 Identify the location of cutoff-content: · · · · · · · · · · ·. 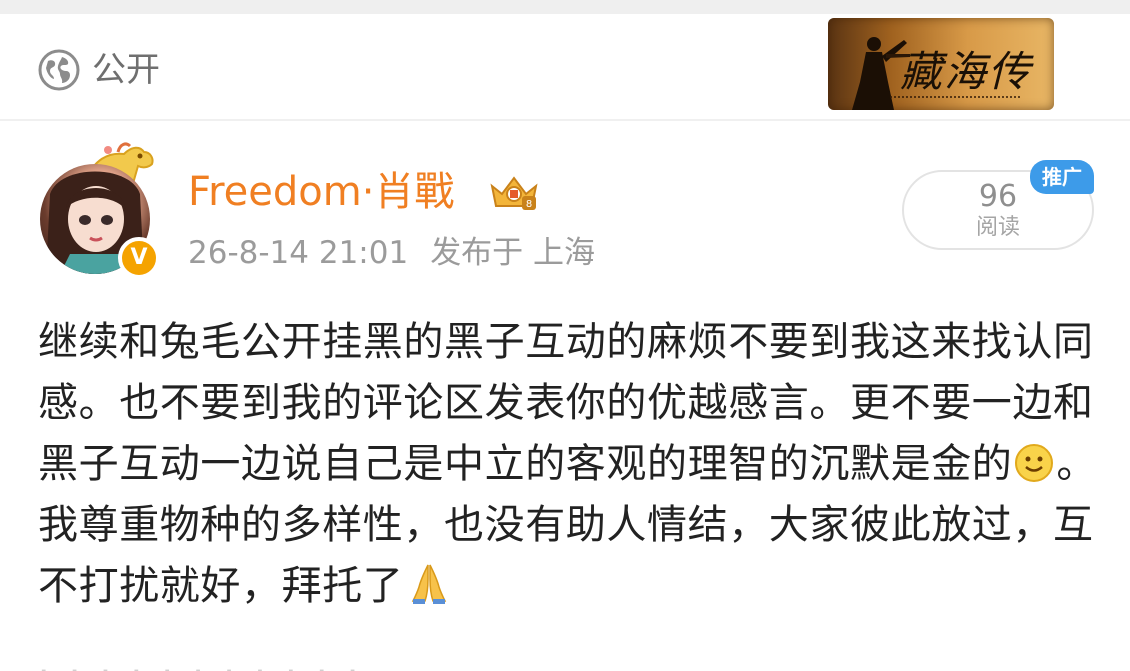
(200, 661).